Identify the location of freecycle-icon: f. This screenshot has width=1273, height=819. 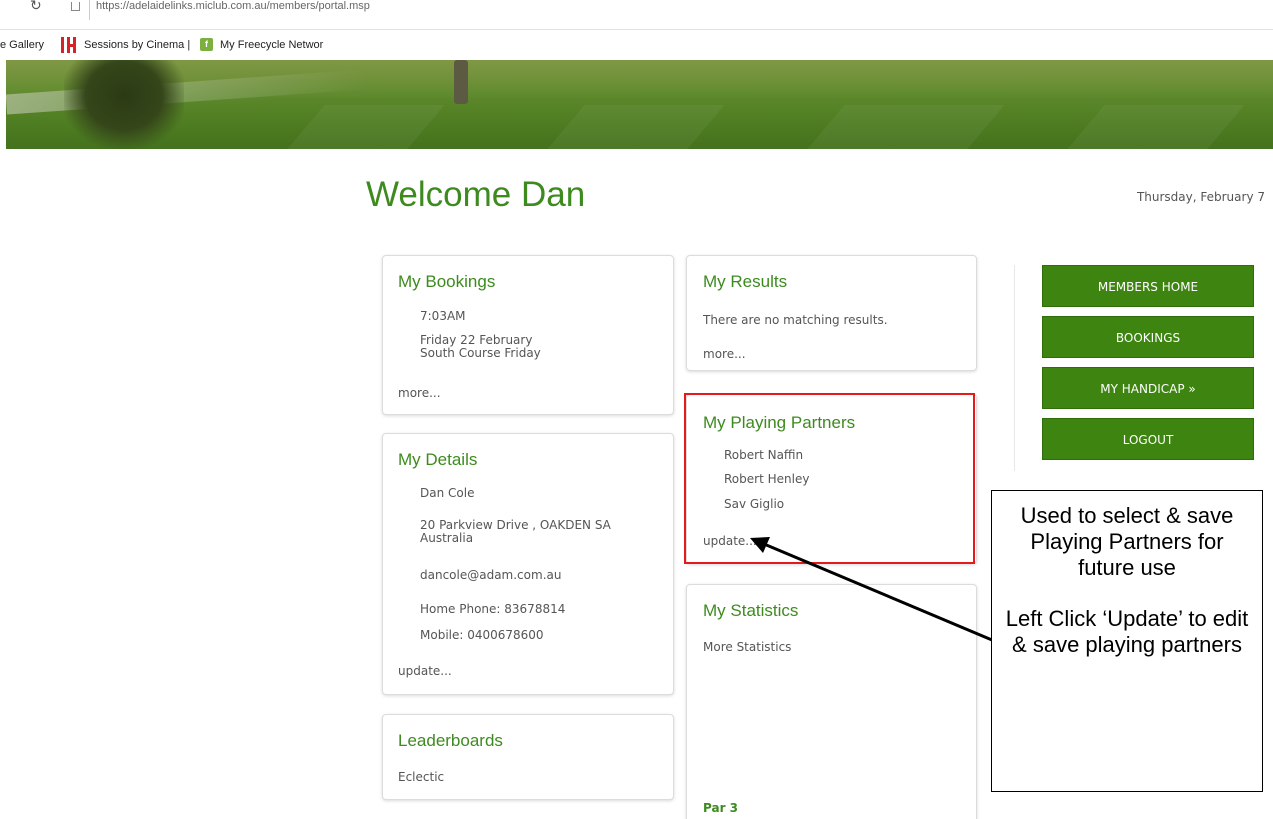
(206, 44).